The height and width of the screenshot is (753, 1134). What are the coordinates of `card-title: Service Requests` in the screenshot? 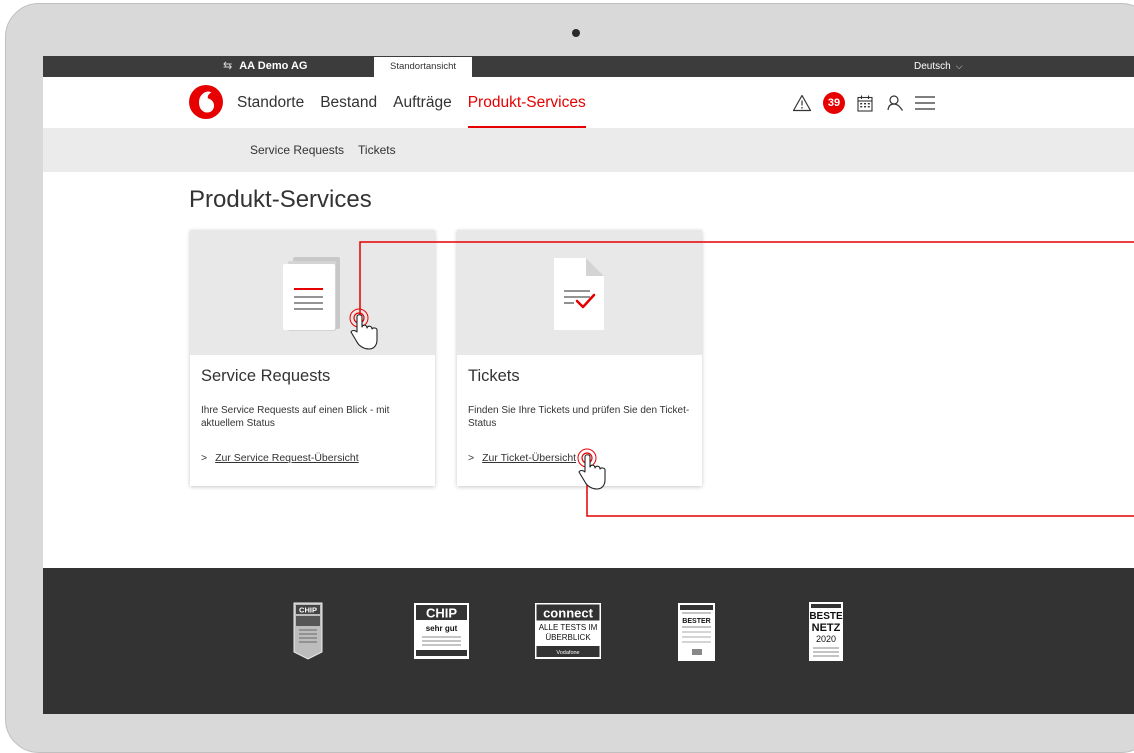 It's located at (266, 376).